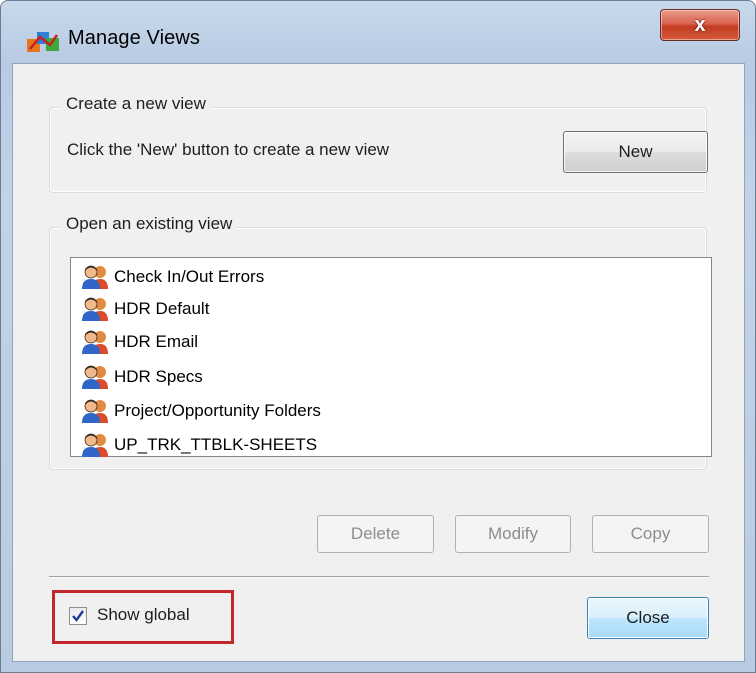 The image size is (756, 673). I want to click on list-item-up-trk-ttblk-sheets: UP_TRK_TTBLK-SHEETS, so click(199, 445).